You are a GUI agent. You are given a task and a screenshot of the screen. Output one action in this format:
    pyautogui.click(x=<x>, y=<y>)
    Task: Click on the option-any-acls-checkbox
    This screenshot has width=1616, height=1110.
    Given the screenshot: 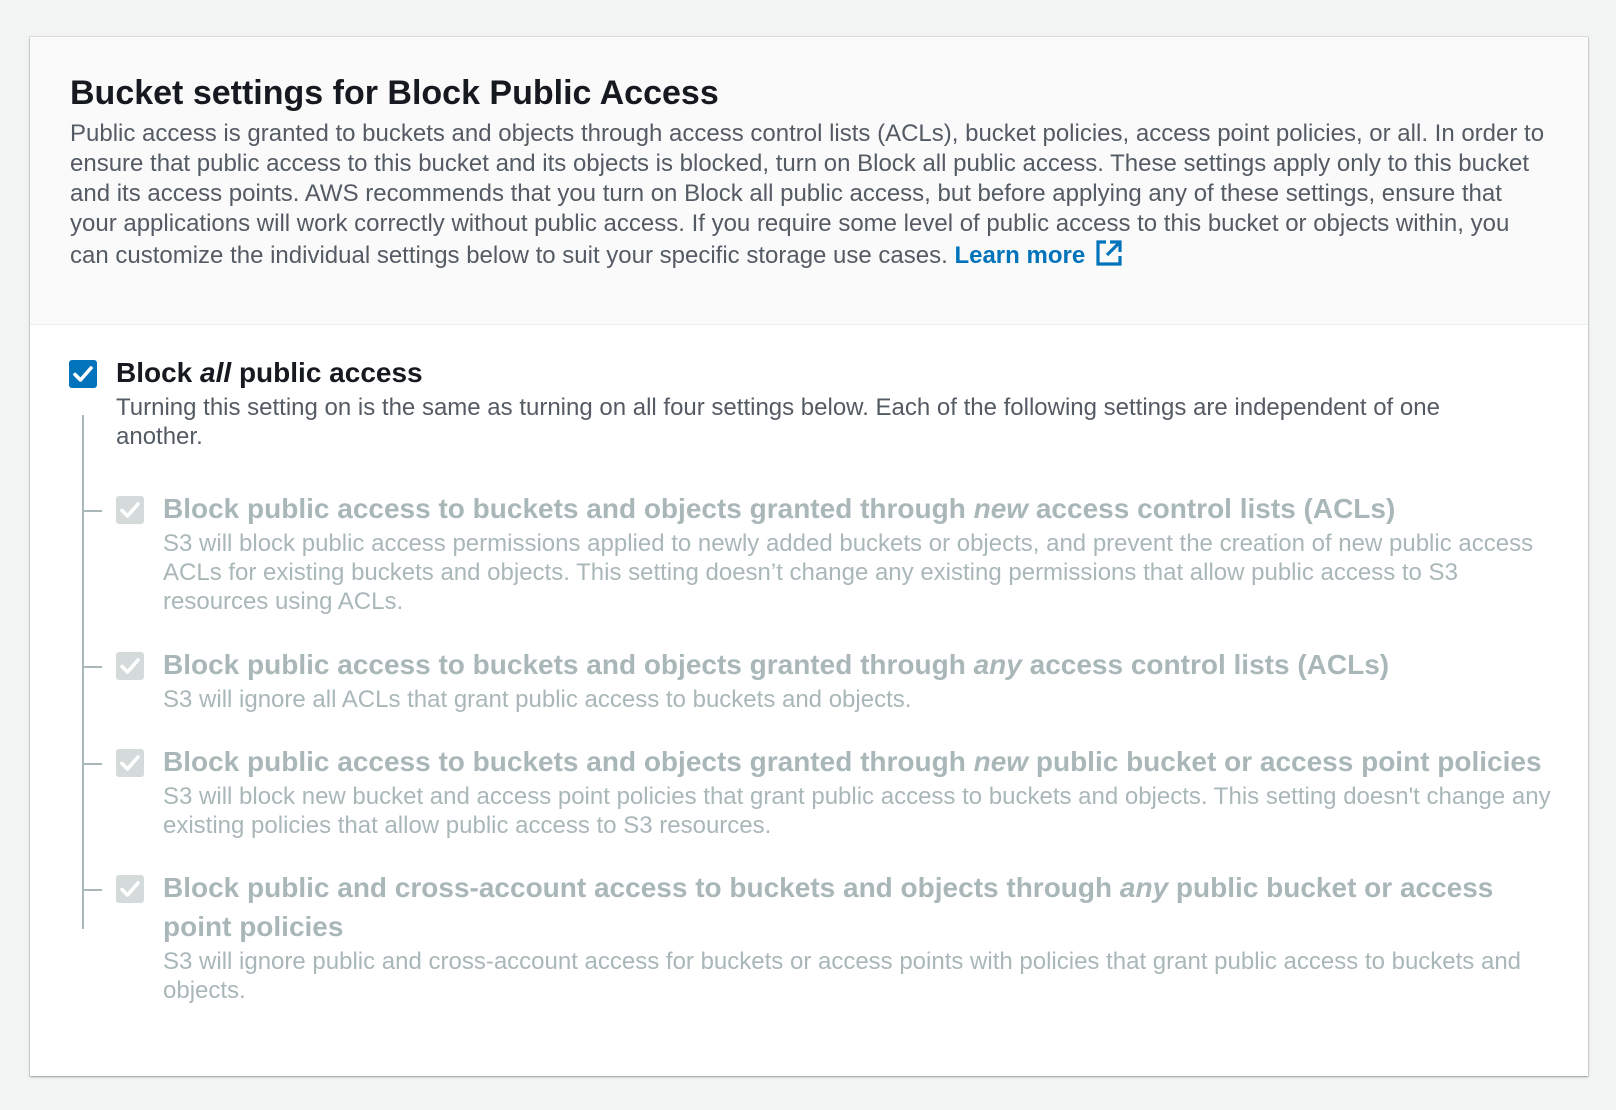 What is the action you would take?
    pyautogui.click(x=130, y=666)
    